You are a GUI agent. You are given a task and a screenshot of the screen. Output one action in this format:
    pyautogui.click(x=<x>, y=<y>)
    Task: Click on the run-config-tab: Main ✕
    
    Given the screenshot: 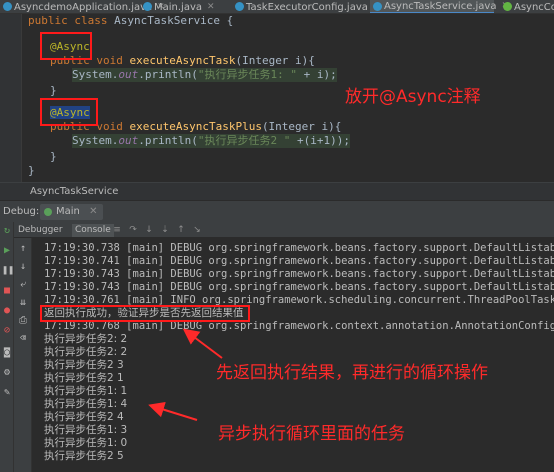 What is the action you would take?
    pyautogui.click(x=72, y=212)
    